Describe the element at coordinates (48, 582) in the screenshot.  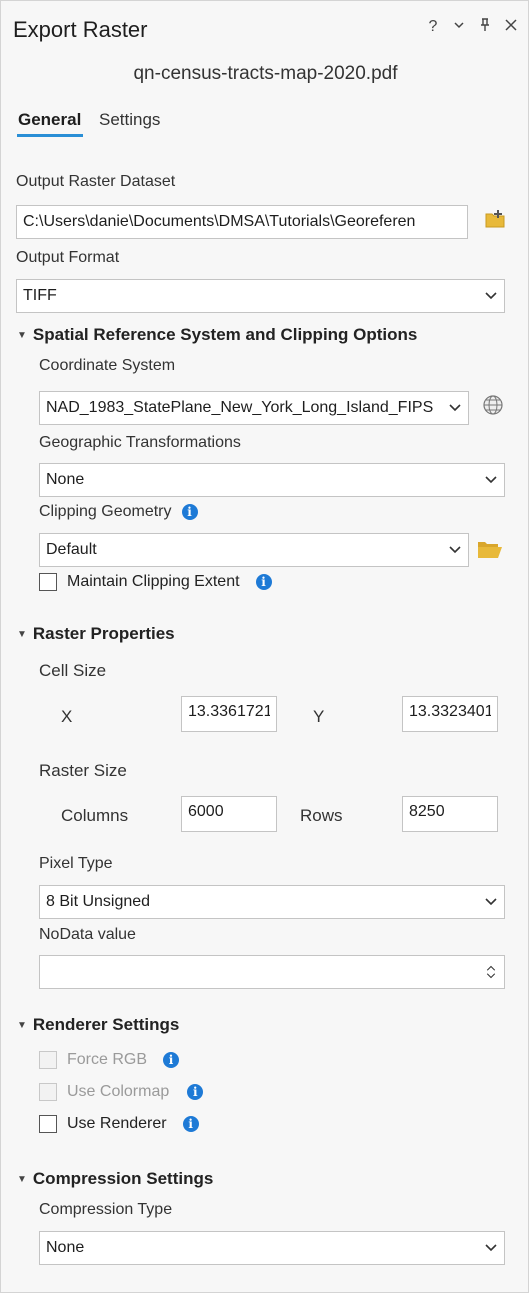
I see `maintain-clipping-checkbox` at that location.